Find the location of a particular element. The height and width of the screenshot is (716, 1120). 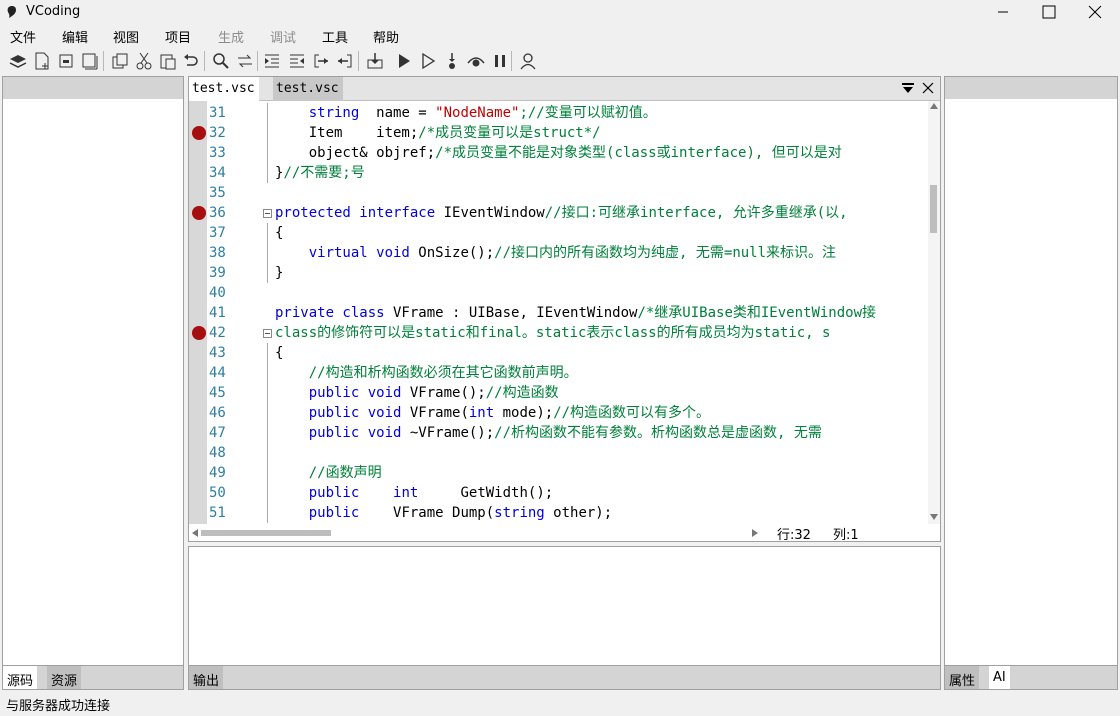

code-token: //构造函数可以有多个。 is located at coordinates (632, 413).